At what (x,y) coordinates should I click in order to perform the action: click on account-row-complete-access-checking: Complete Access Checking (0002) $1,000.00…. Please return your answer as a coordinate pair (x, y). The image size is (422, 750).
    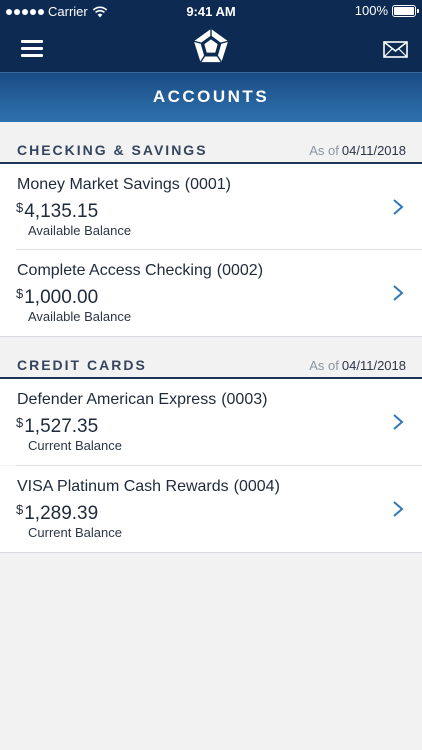
    Looking at the image, I should click on (211, 293).